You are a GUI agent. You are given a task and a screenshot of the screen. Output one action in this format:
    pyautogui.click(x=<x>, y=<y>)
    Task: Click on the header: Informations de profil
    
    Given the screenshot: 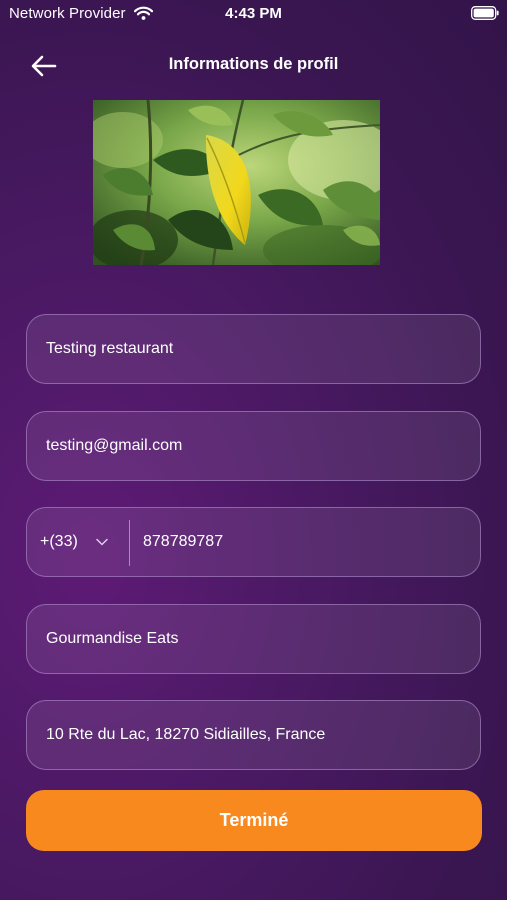 What is the action you would take?
    pyautogui.click(x=253, y=65)
    